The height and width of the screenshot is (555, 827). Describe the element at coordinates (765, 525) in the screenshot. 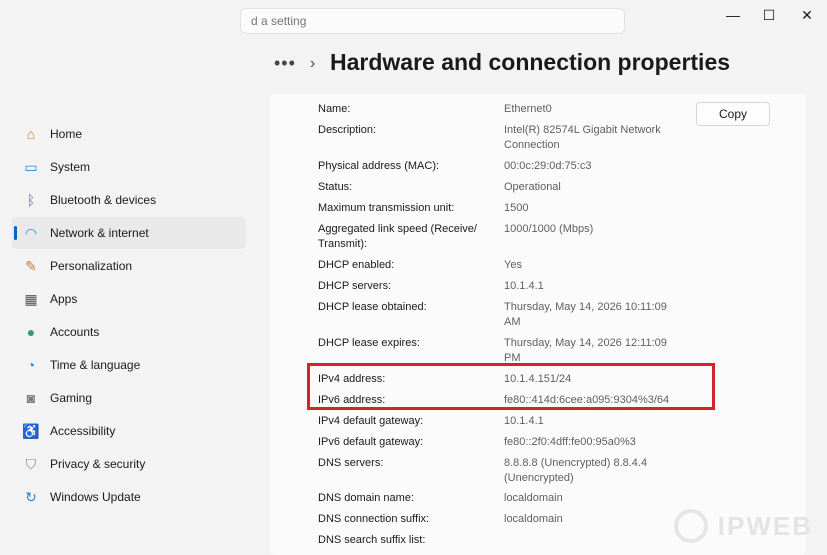

I see `watermark-text: IPWEB` at that location.